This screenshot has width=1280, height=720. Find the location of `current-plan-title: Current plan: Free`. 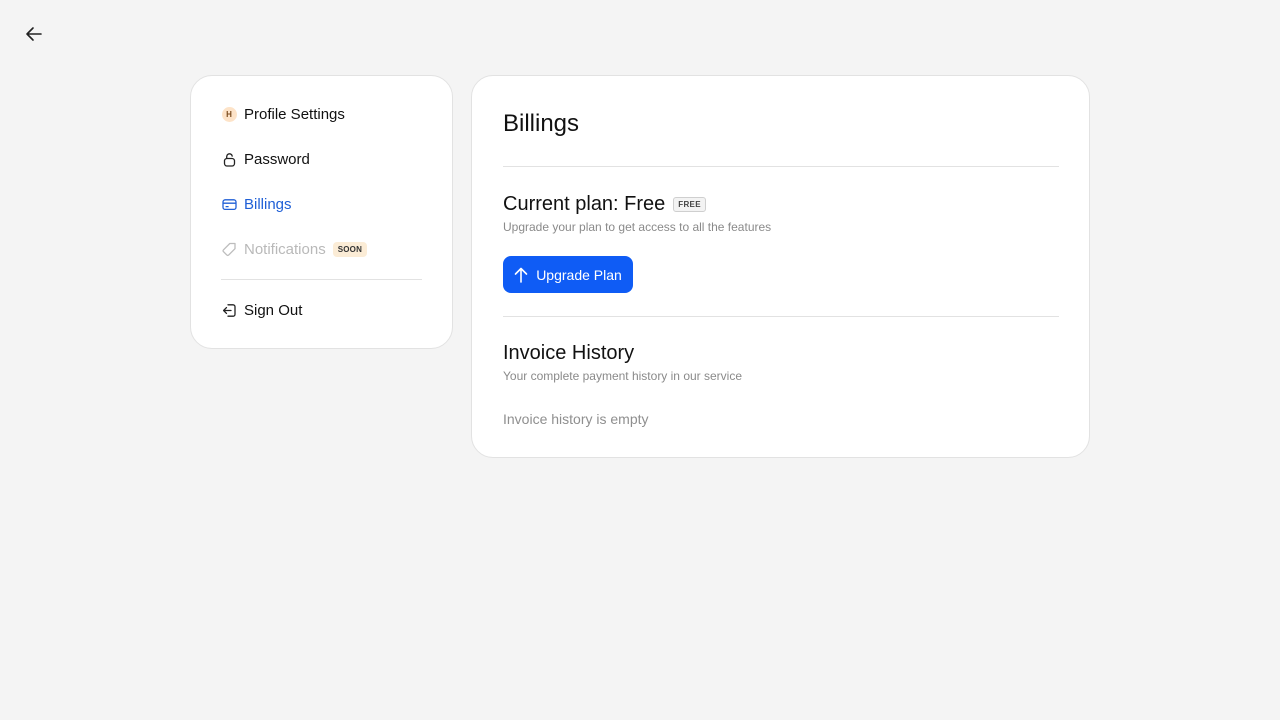

current-plan-title: Current plan: Free is located at coordinates (584, 204).